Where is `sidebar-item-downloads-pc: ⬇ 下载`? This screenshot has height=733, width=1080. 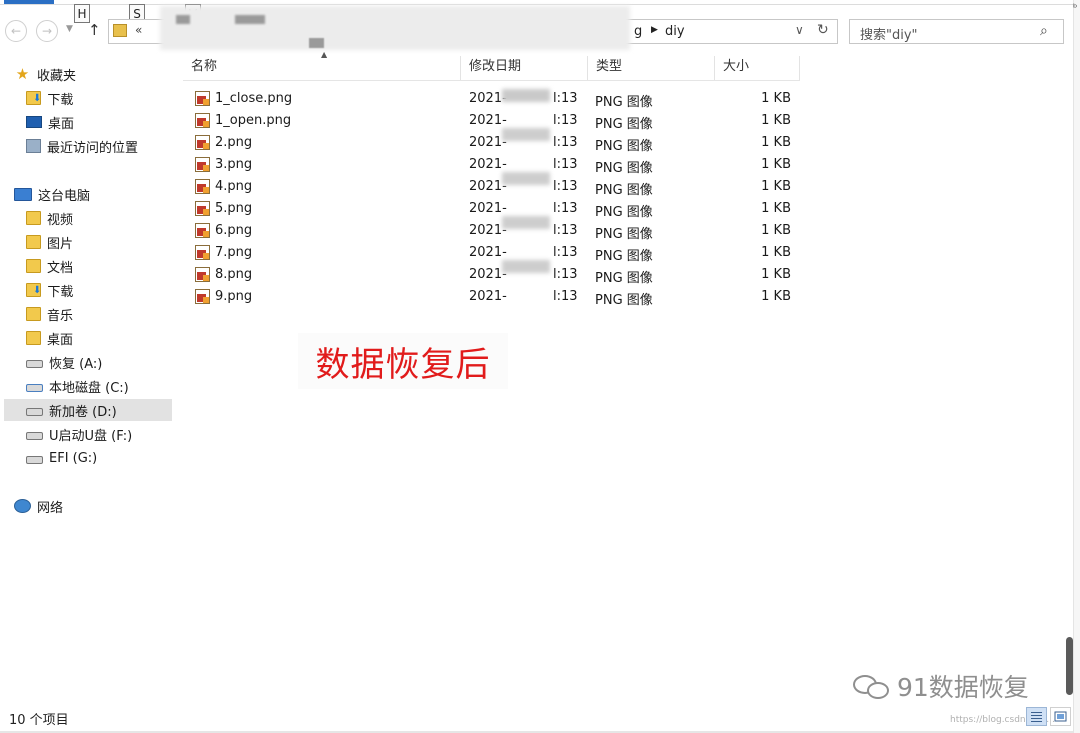 sidebar-item-downloads-pc: ⬇ 下载 is located at coordinates (88, 290).